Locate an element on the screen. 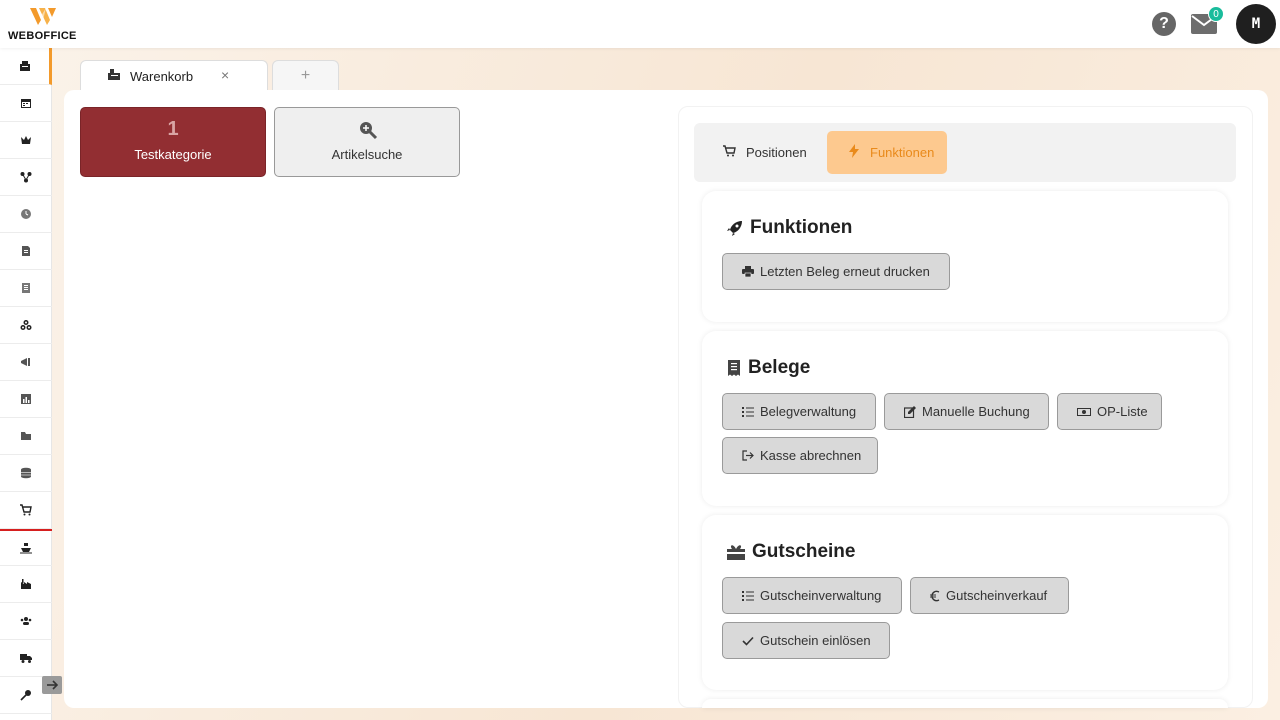  sidebar-item-clock is located at coordinates (26, 214).